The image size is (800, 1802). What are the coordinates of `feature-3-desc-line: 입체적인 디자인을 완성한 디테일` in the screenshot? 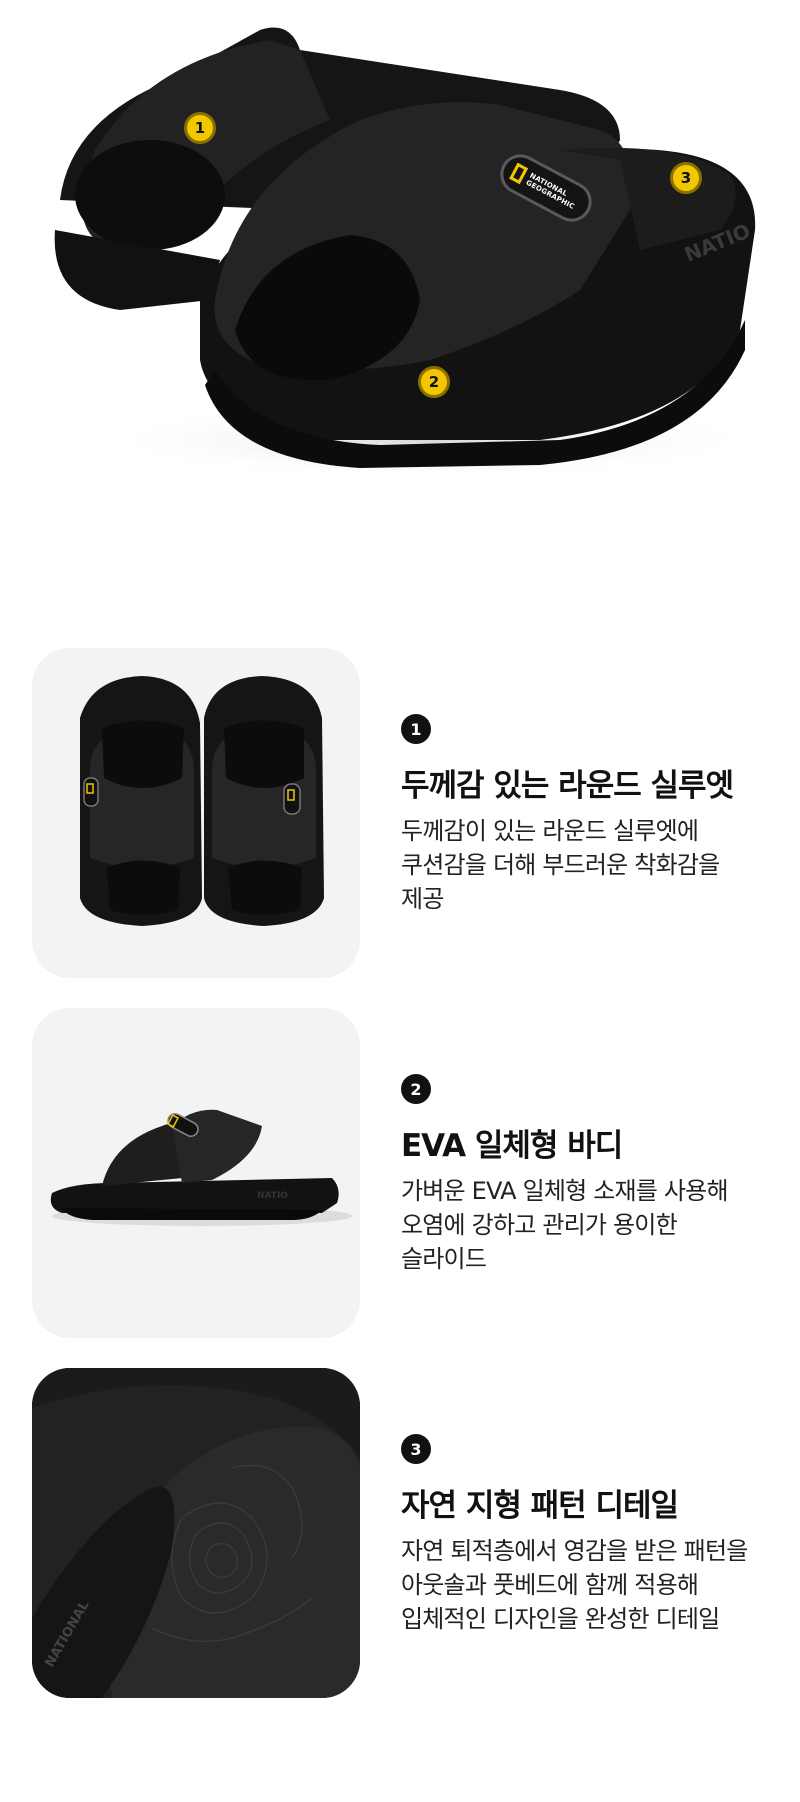 It's located at (560, 1619).